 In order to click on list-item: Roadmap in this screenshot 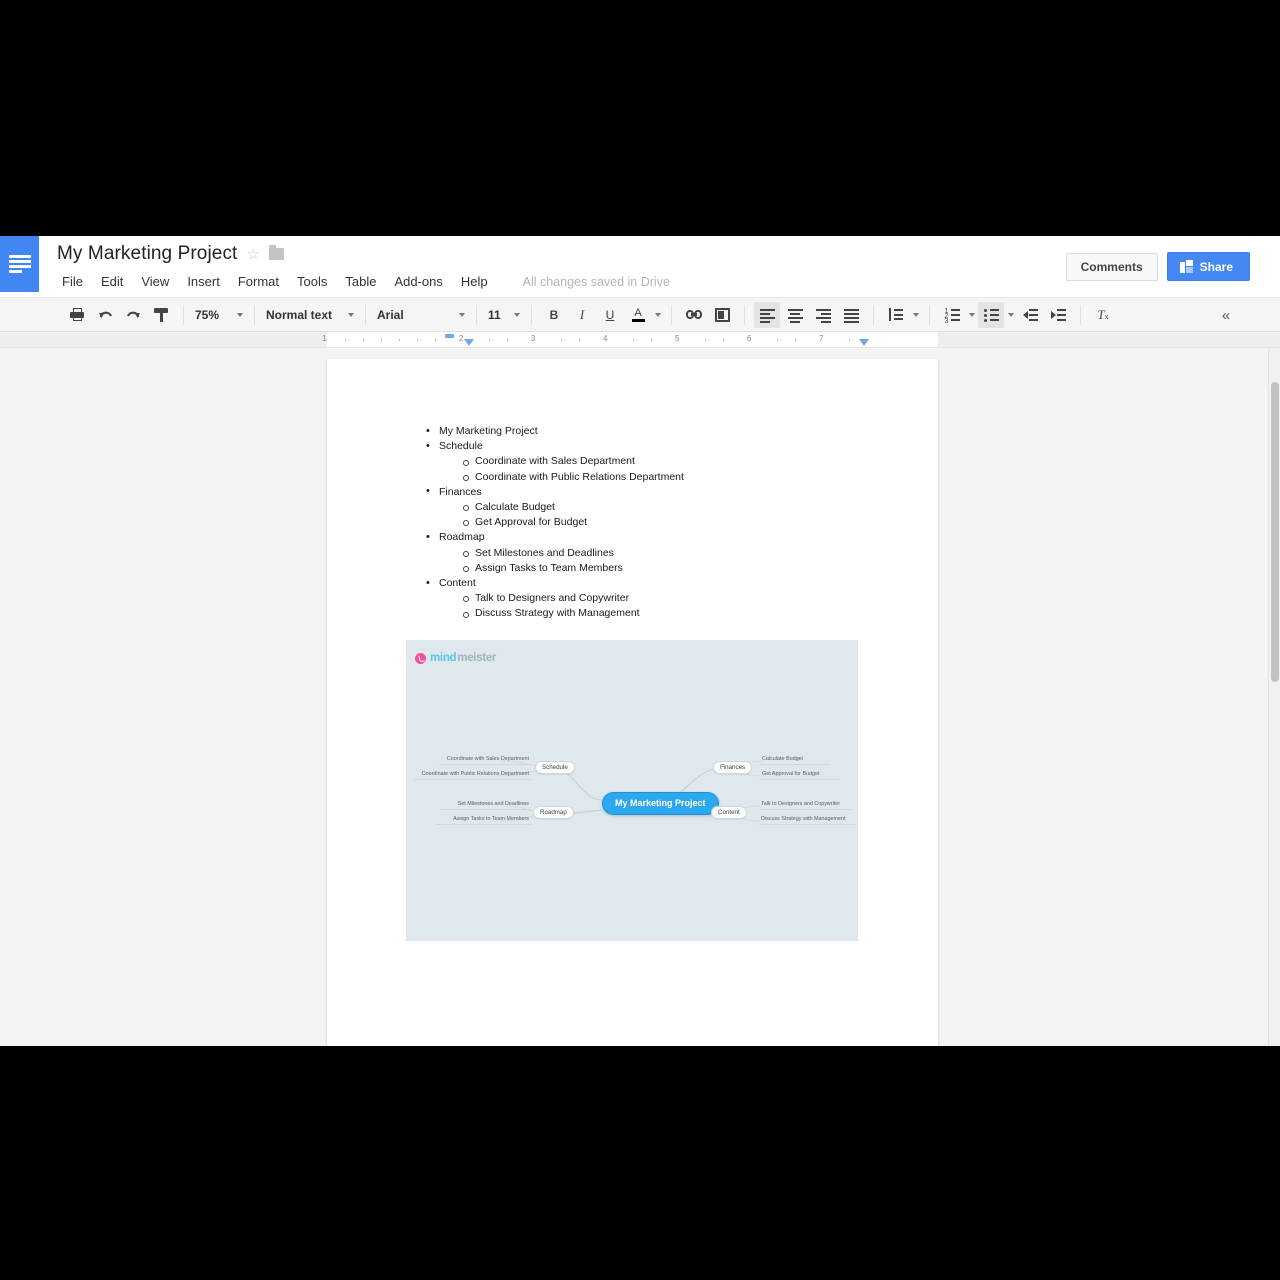, I will do `click(652, 537)`.